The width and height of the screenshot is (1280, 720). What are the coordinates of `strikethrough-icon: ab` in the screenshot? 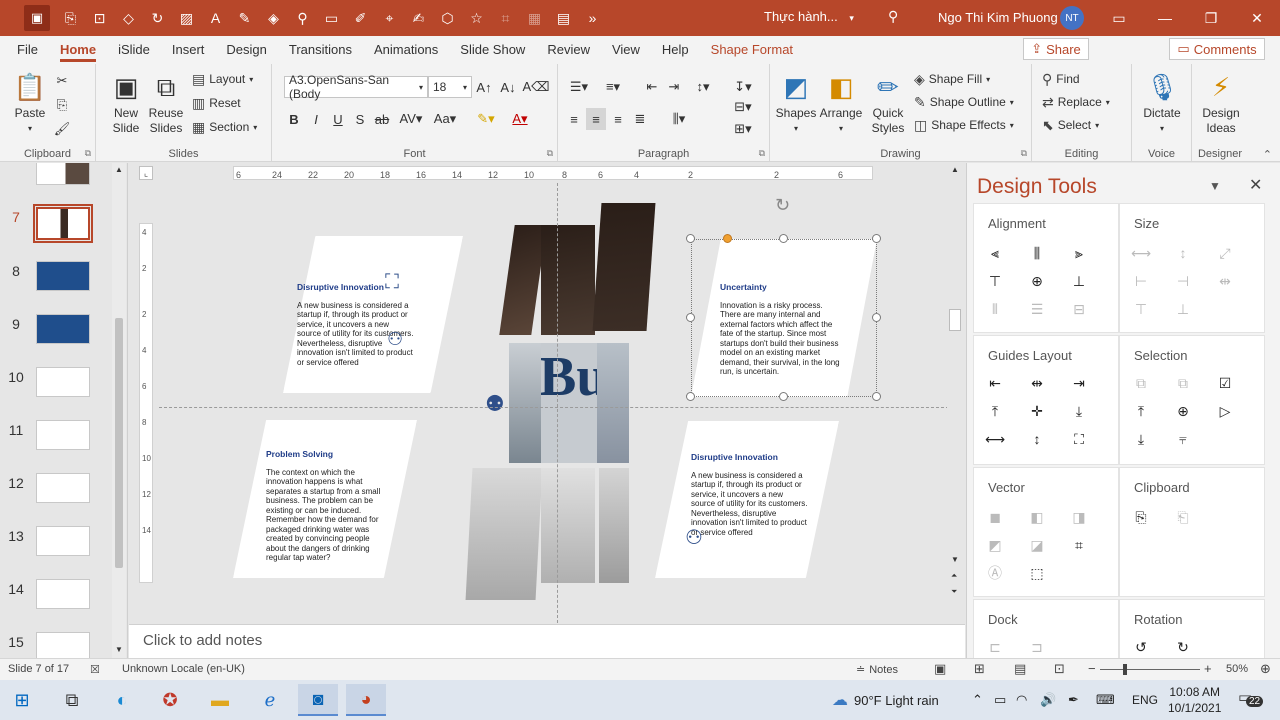 It's located at (382, 119).